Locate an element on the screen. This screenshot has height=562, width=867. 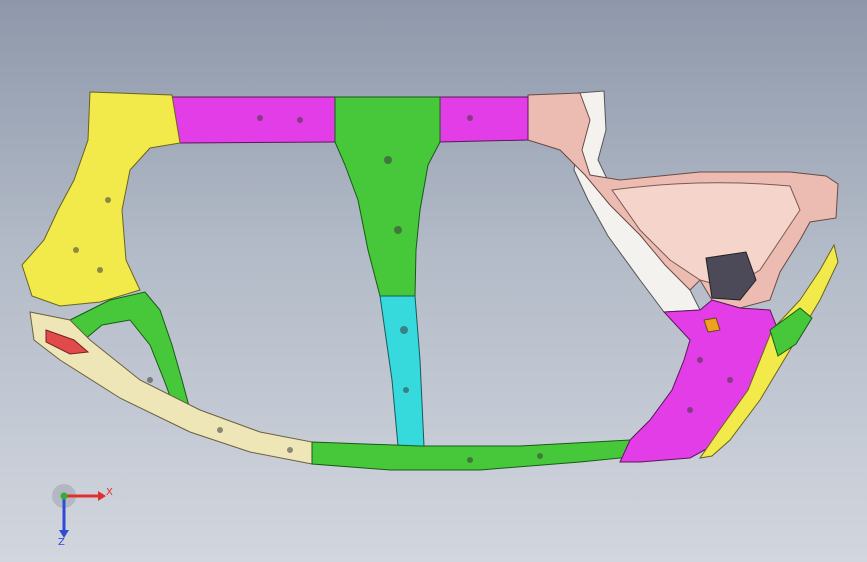
rocker-sill-green is located at coordinates (476, 455).